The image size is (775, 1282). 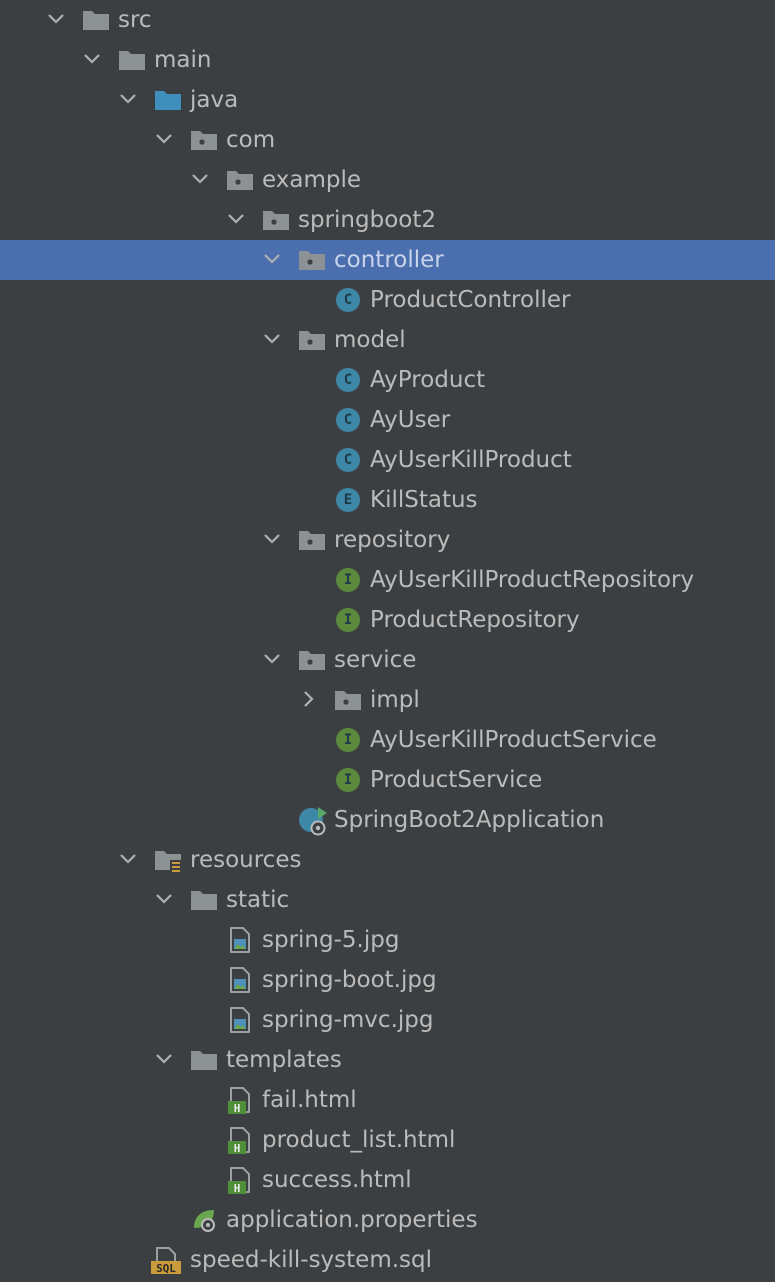 What do you see at coordinates (387, 100) in the screenshot?
I see `tree-item-java: java` at bounding box center [387, 100].